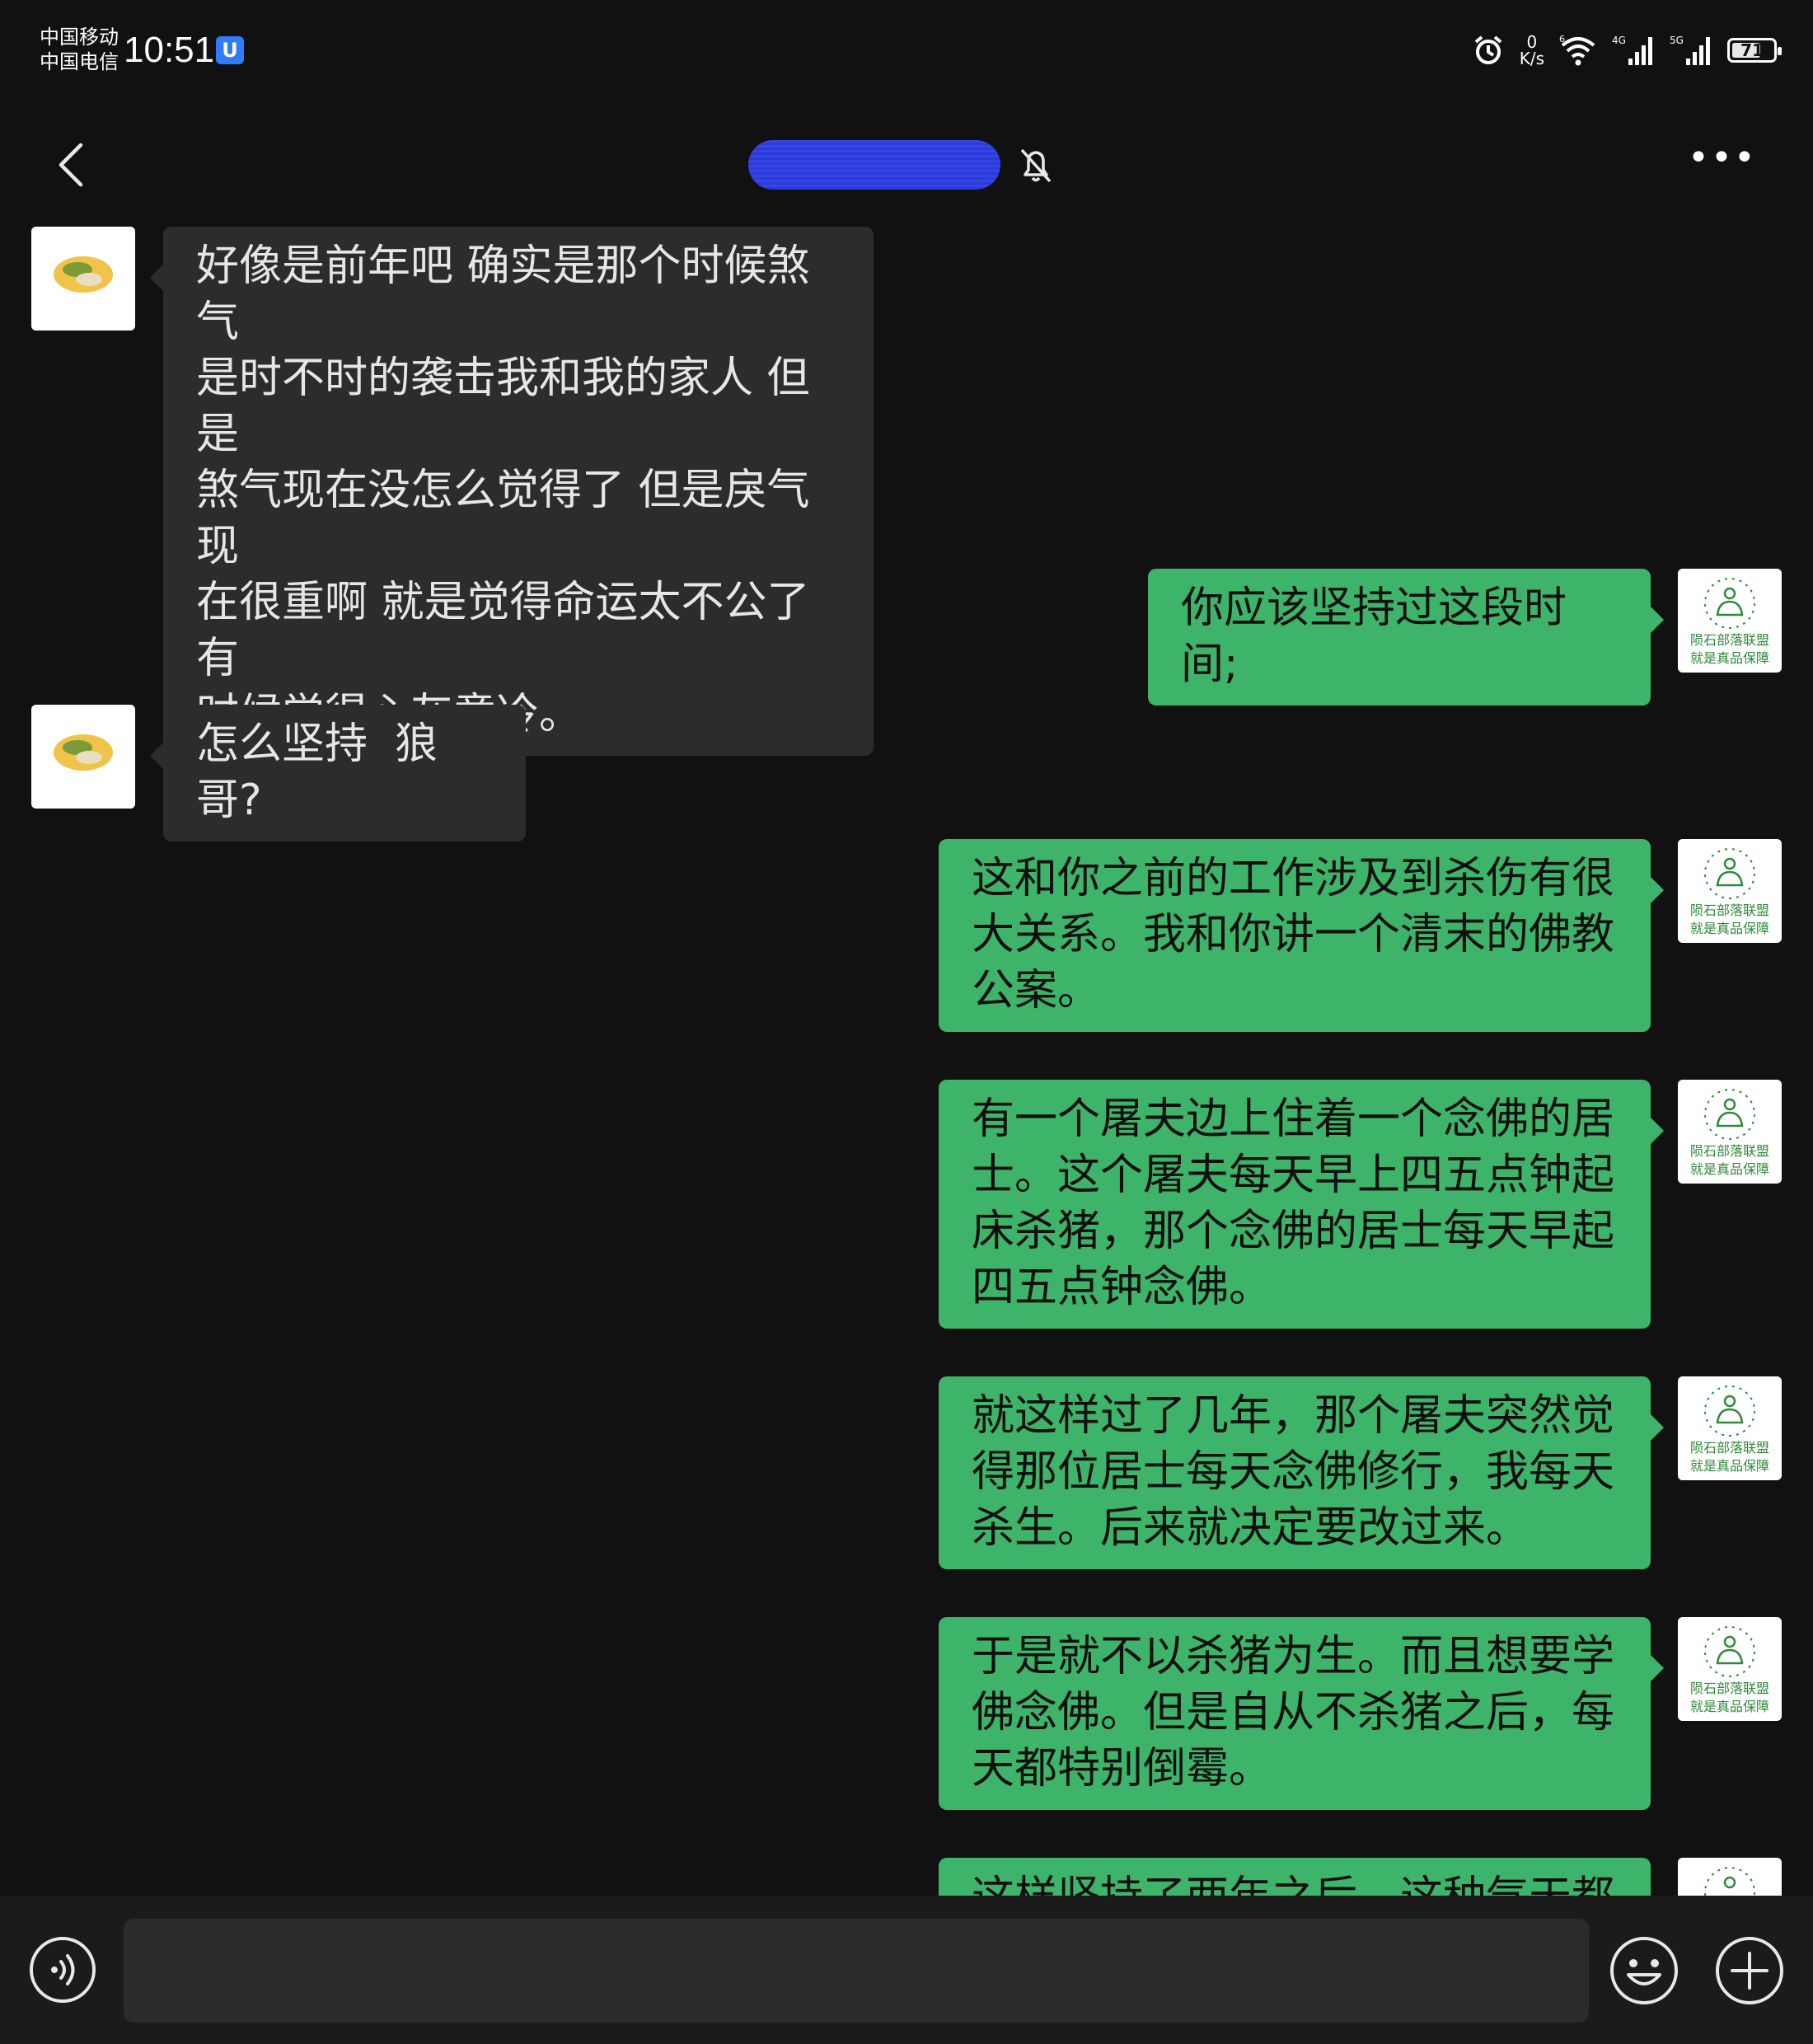  What do you see at coordinates (1302, 935) in the screenshot?
I see `message-bubble-outgoing: 这和你之前的工作涉及到杀伤有很 大关系。我和你讲一个清末的佛教 公案。` at bounding box center [1302, 935].